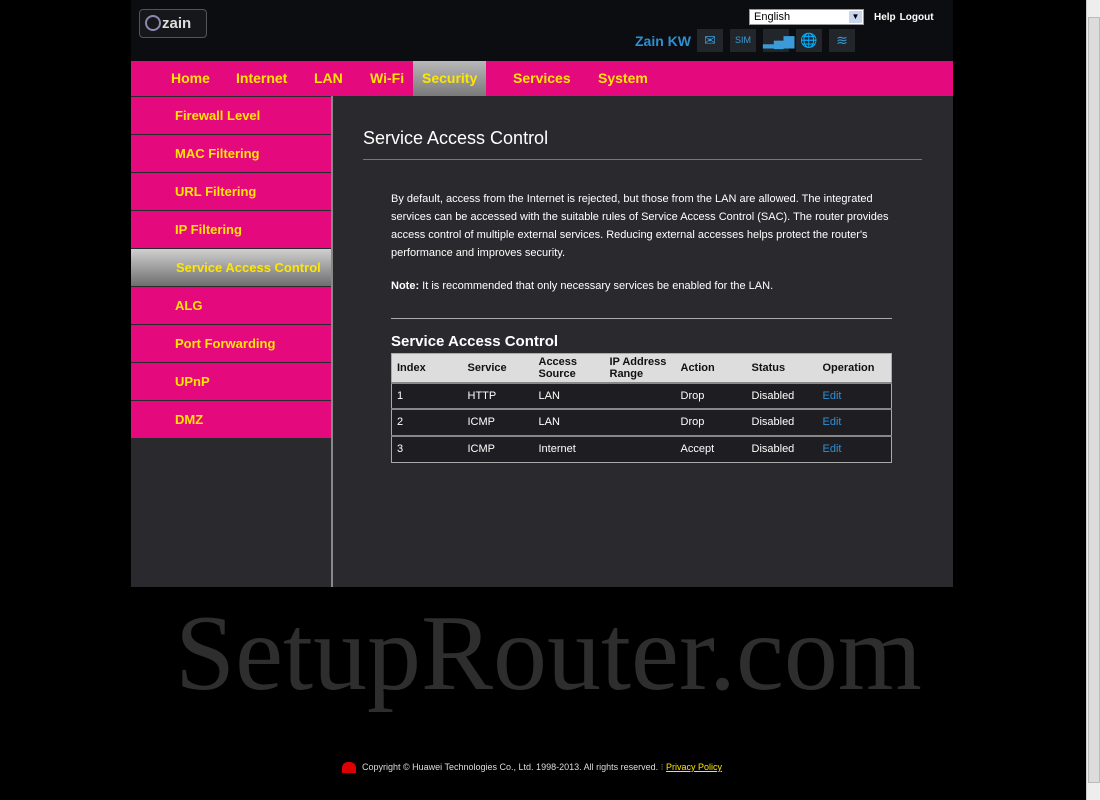  Describe the element at coordinates (427, 448) in the screenshot. I see `table-cell: 3` at that location.